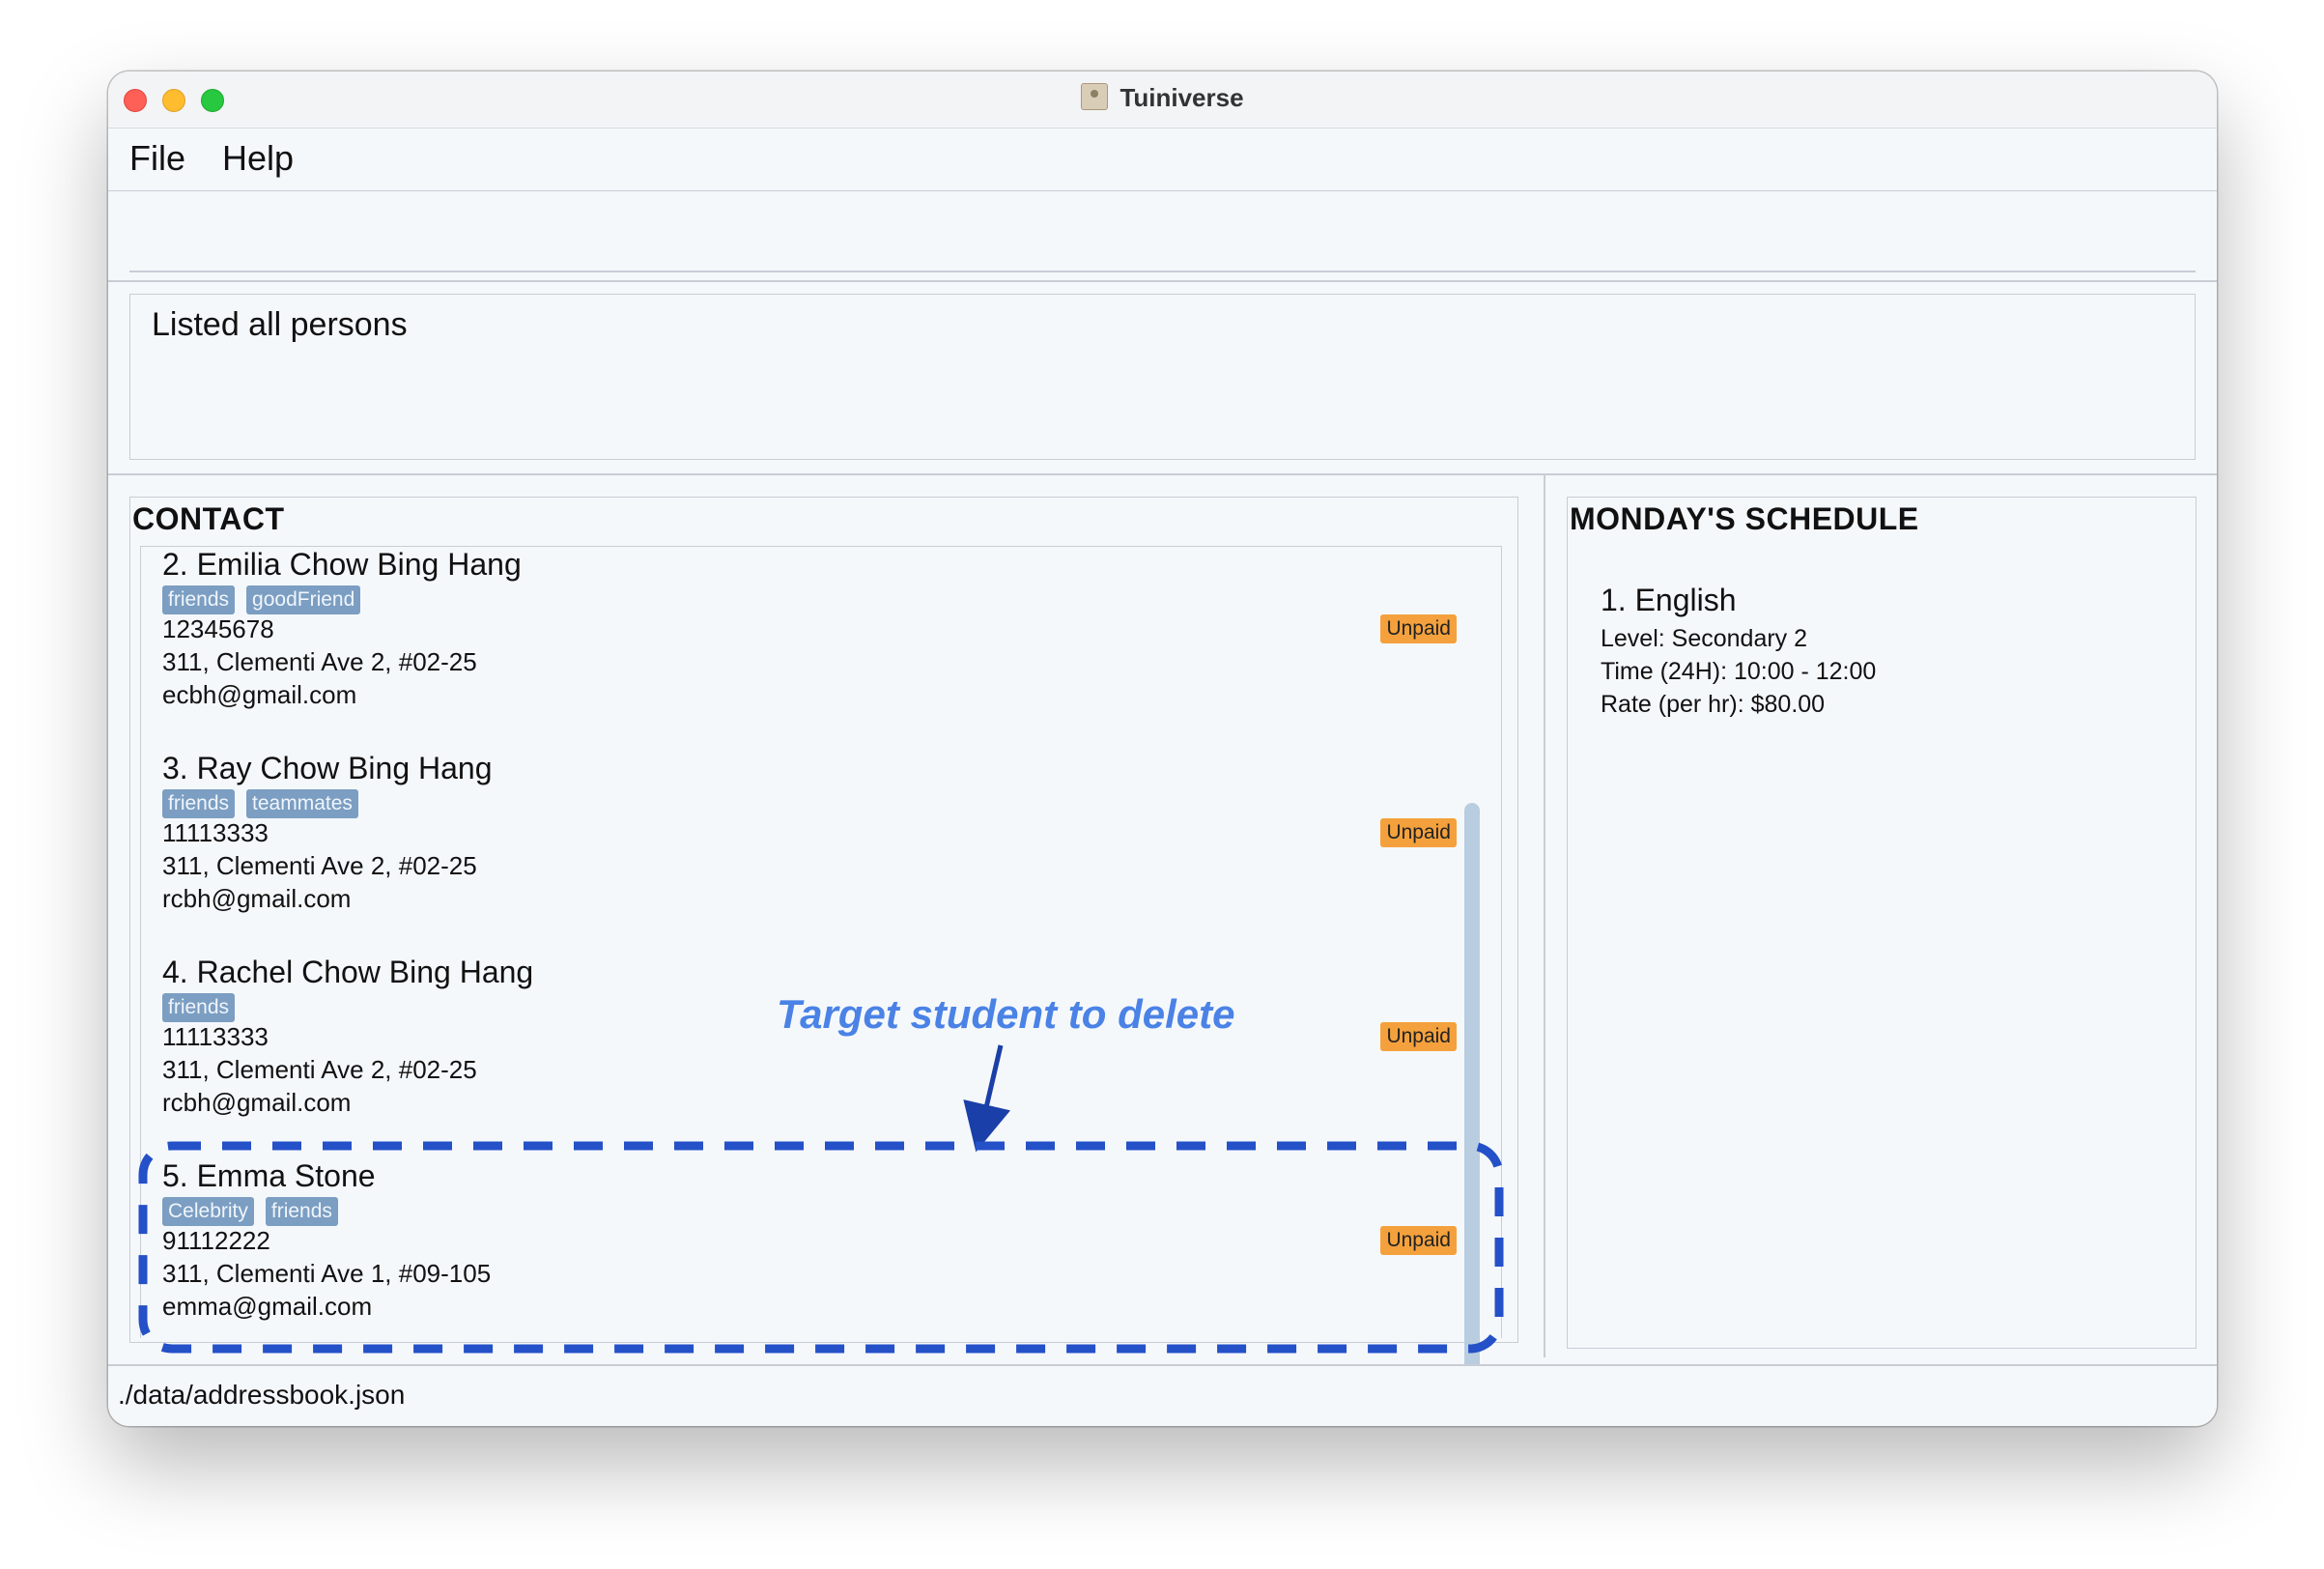 This screenshot has height=1569, width=2324. I want to click on contact-phone: 91112222, so click(216, 1240).